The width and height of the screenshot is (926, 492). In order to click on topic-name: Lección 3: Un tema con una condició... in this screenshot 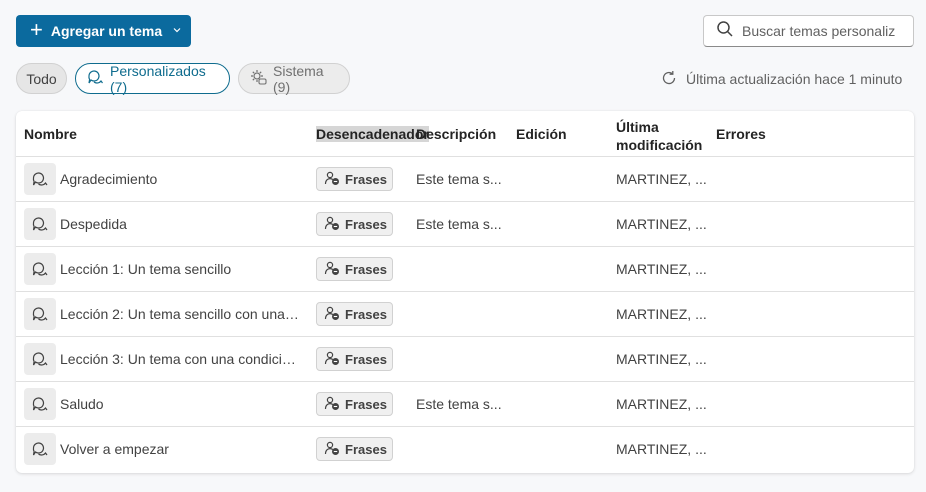, I will do `click(180, 359)`.